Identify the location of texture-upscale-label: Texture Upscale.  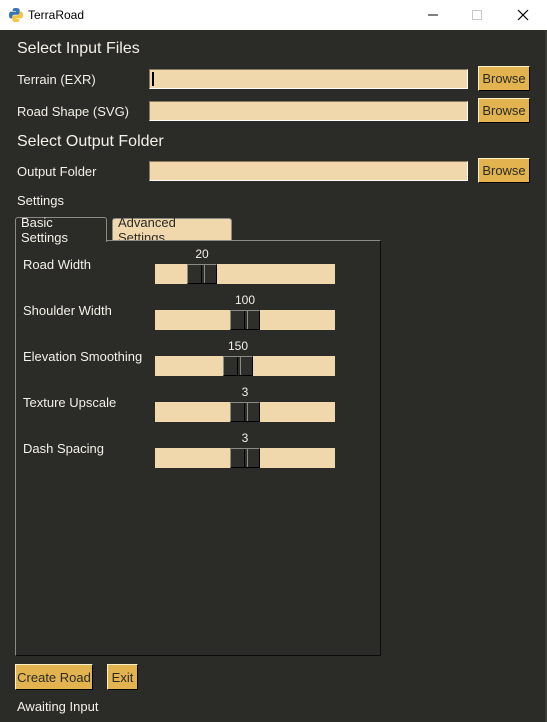
(70, 402).